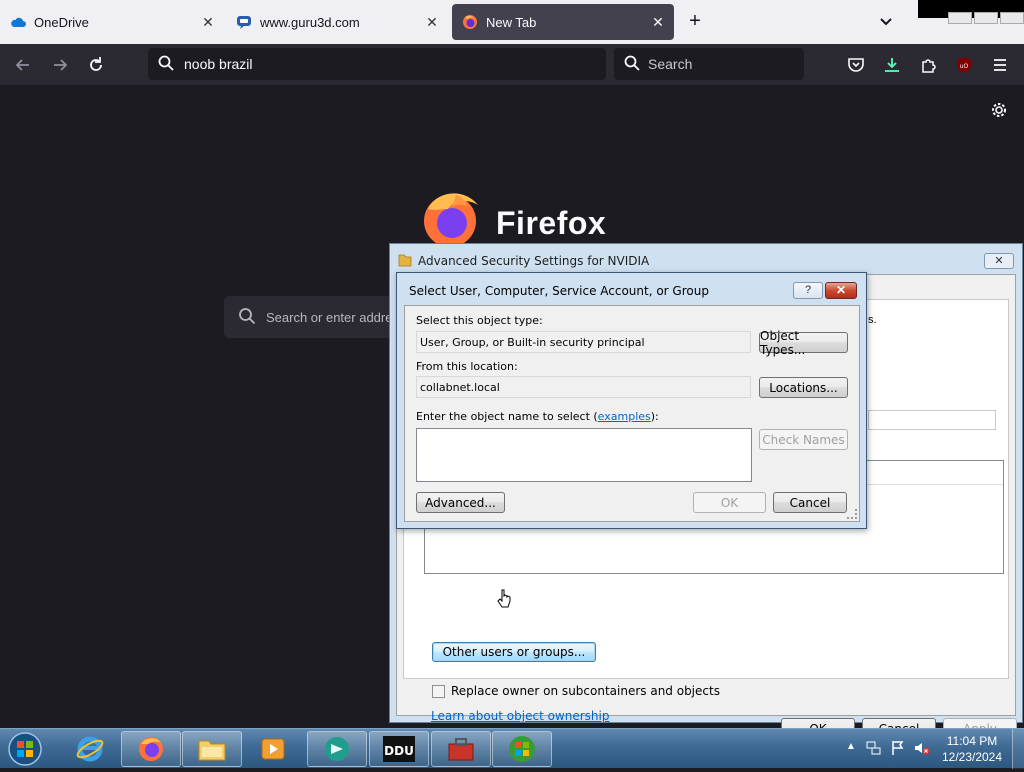  I want to click on window-caption-buttons, so click(986, 18).